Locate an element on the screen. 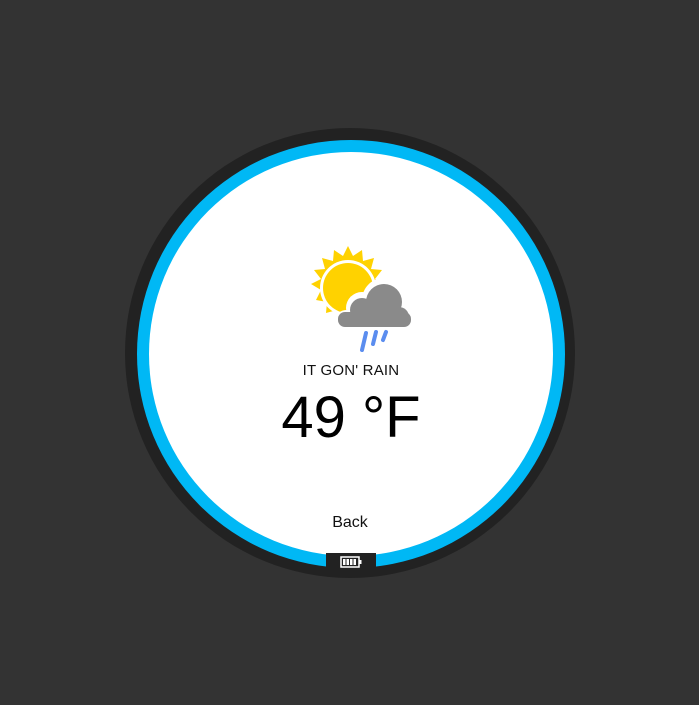 The image size is (699, 705). battery-icon is located at coordinates (351, 562).